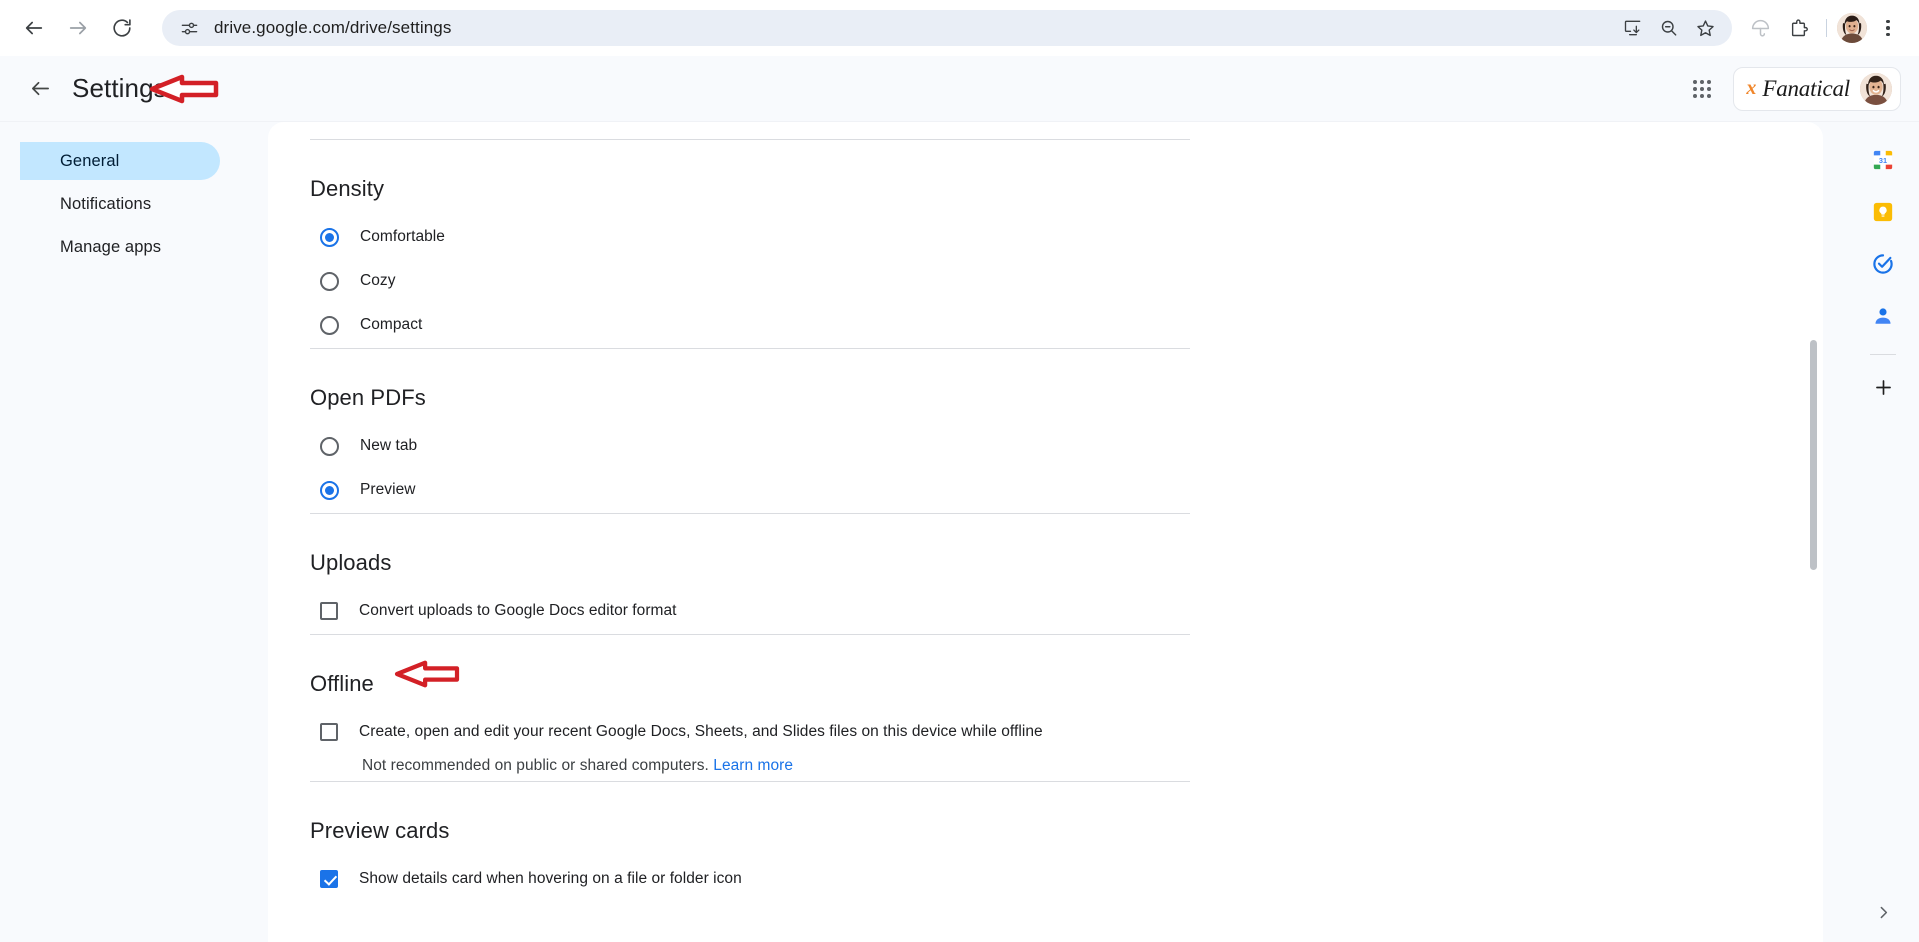 The width and height of the screenshot is (1919, 942). I want to click on address-bar-url: drive.google.com/drive/settings, so click(333, 27).